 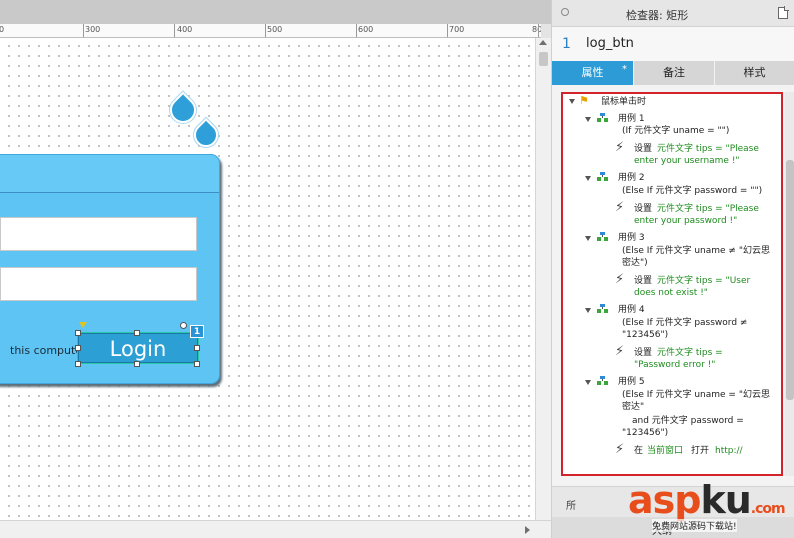 What do you see at coordinates (631, 382) in the screenshot?
I see `case-title: 用例 5` at bounding box center [631, 382].